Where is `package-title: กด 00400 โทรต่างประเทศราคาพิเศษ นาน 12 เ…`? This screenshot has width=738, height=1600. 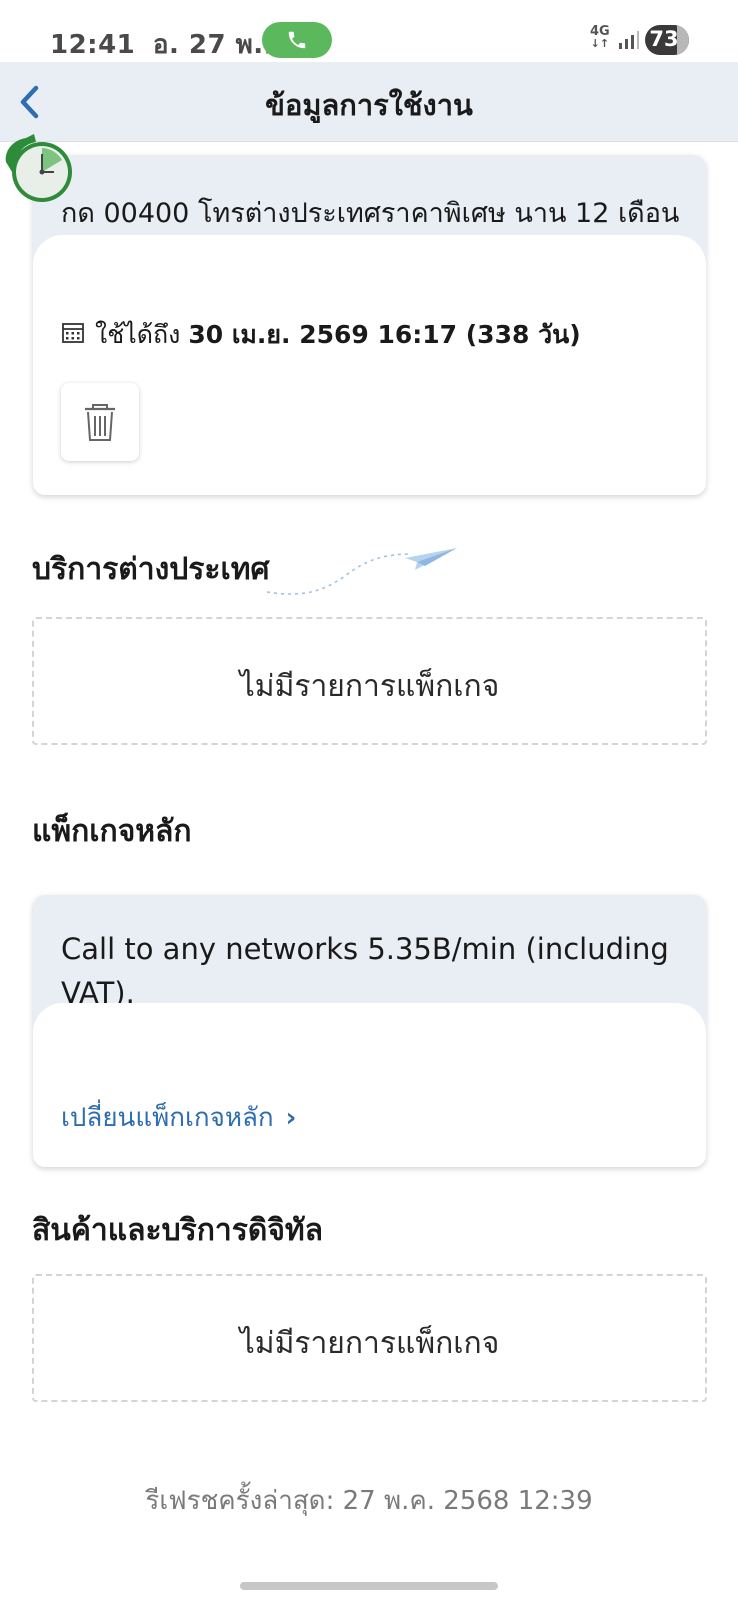 package-title: กด 00400 โทรต่างประเทศราคาพิเศษ นาน 12 เ… is located at coordinates (370, 213).